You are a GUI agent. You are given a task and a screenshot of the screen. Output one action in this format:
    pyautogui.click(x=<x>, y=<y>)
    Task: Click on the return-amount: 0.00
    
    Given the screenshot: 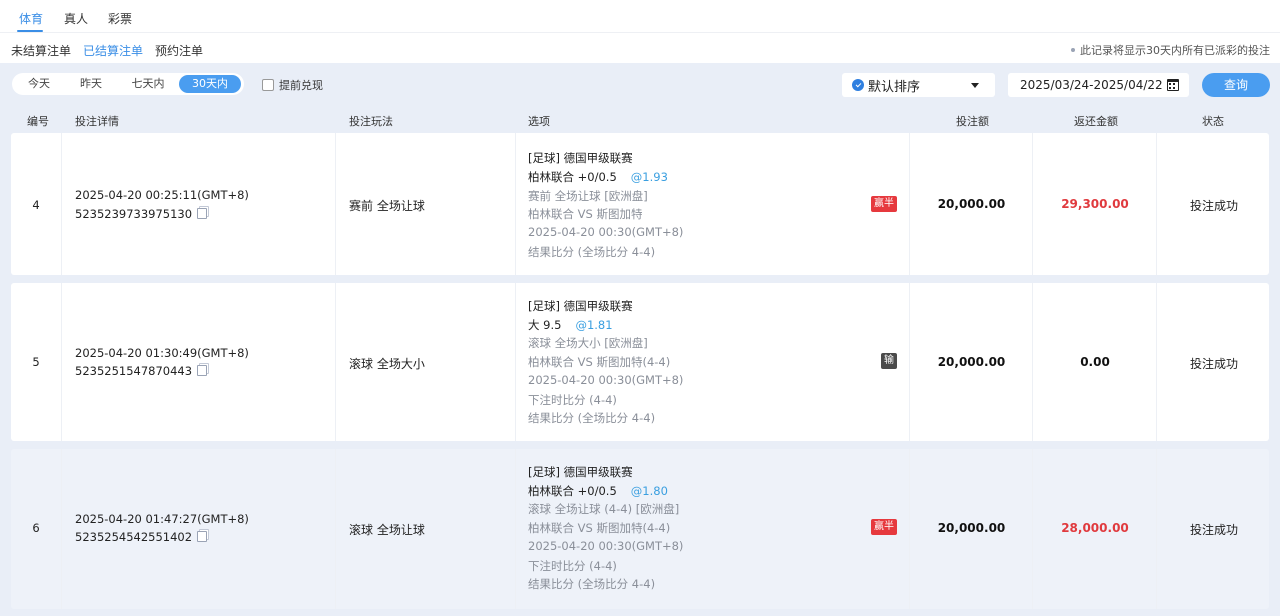 What is the action you would take?
    pyautogui.click(x=1095, y=362)
    